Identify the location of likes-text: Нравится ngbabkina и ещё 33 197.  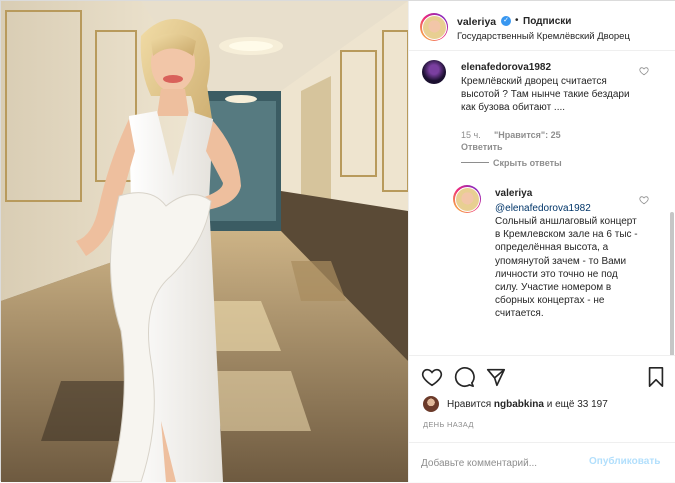
(527, 404).